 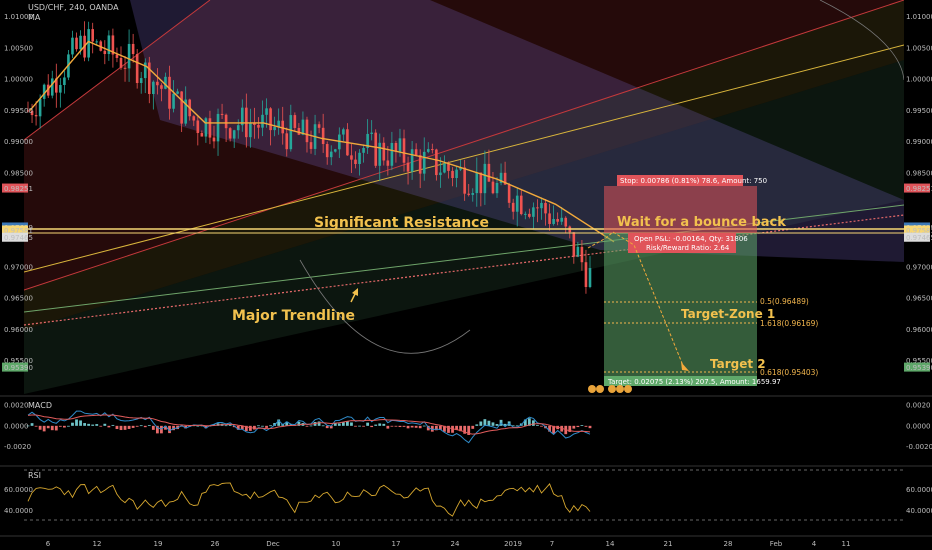 I want to click on symbol-title: USD/CHF, 240, OANDA, so click(x=73, y=7).